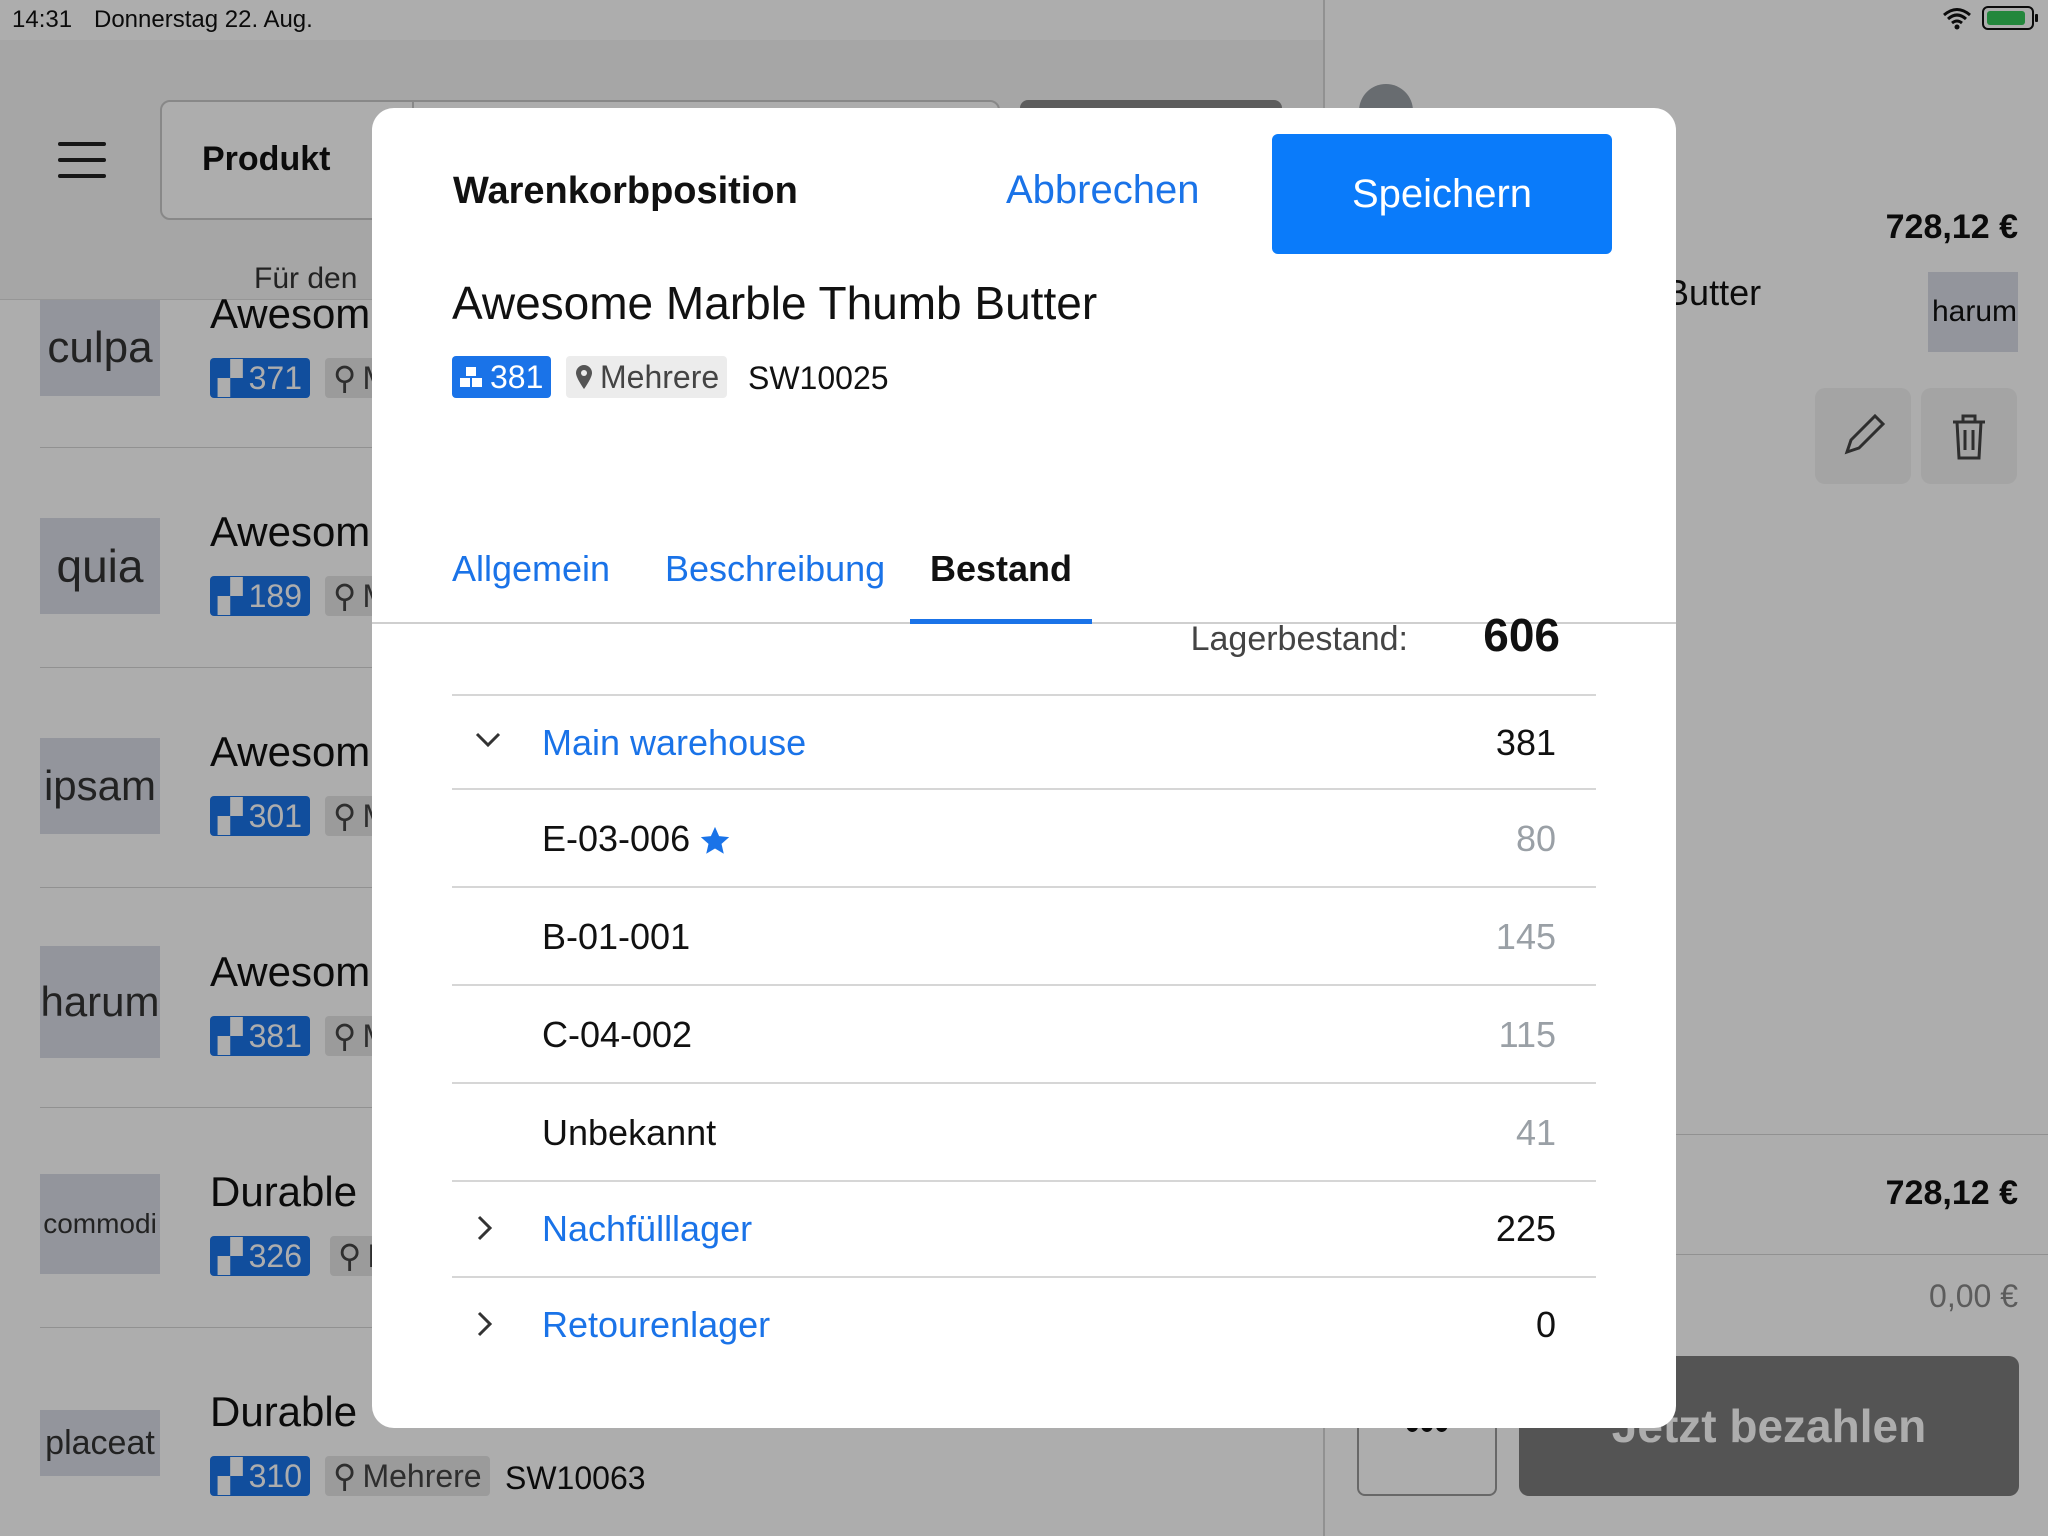 This screenshot has height=1536, width=2048. What do you see at coordinates (1024, 935) in the screenshot?
I see `bin-row: B-01-001 145` at bounding box center [1024, 935].